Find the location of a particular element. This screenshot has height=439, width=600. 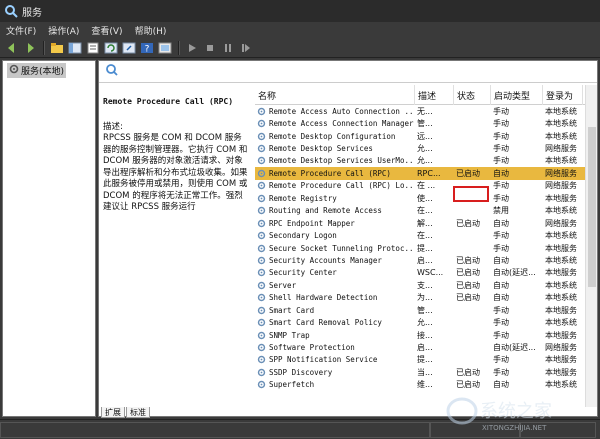

play-icon is located at coordinates (192, 48).